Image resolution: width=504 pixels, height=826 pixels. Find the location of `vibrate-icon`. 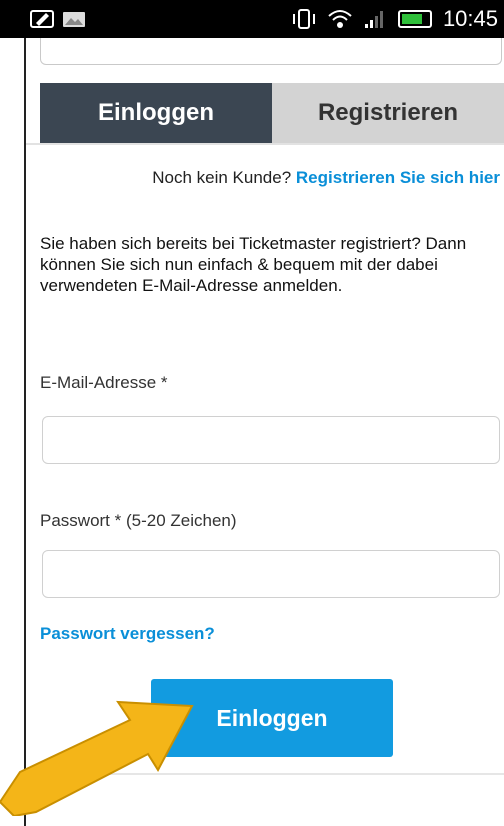

vibrate-icon is located at coordinates (303, 19).